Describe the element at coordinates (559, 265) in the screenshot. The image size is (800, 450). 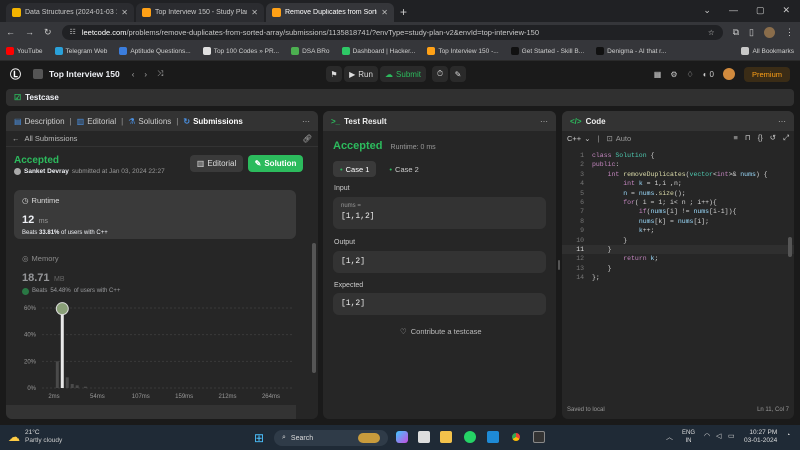
I see `panel-resize-handle` at that location.